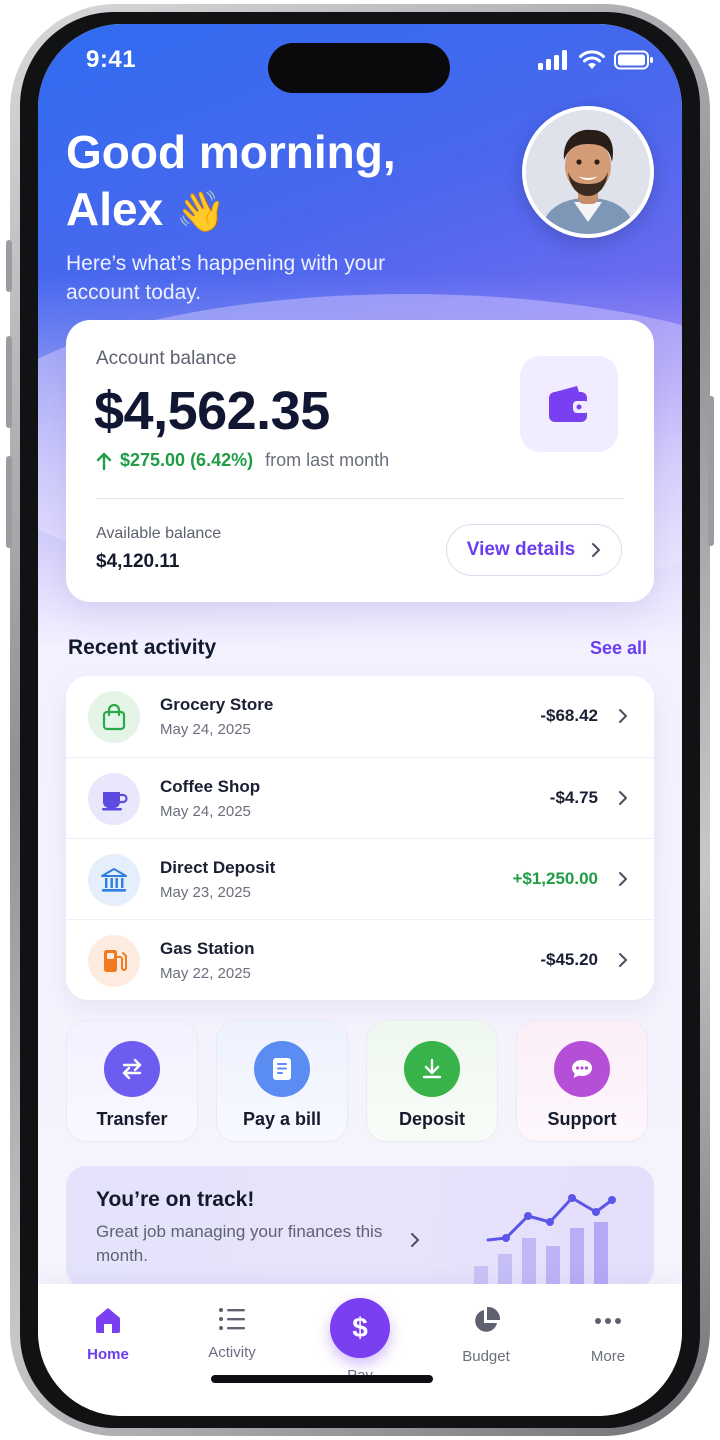 The width and height of the screenshot is (720, 1440). I want to click on balance-label: Account balance, so click(166, 358).